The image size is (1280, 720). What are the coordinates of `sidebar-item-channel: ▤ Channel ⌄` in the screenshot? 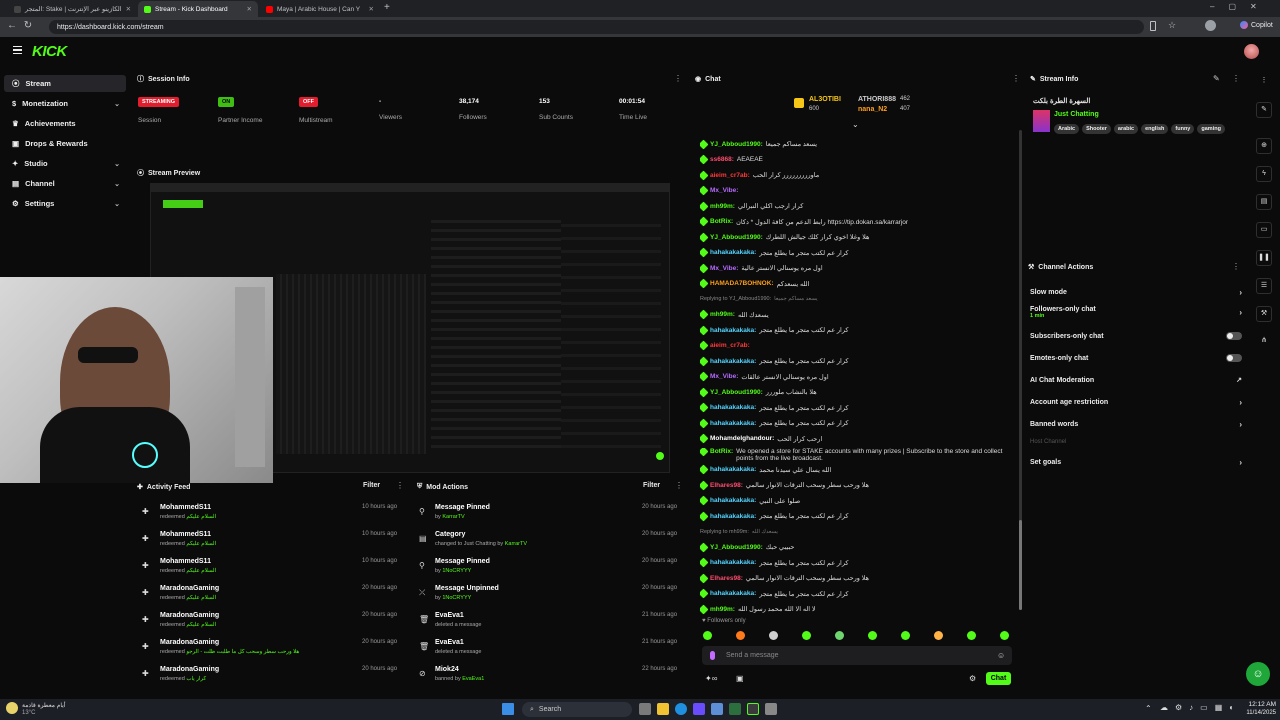 It's located at (65, 183).